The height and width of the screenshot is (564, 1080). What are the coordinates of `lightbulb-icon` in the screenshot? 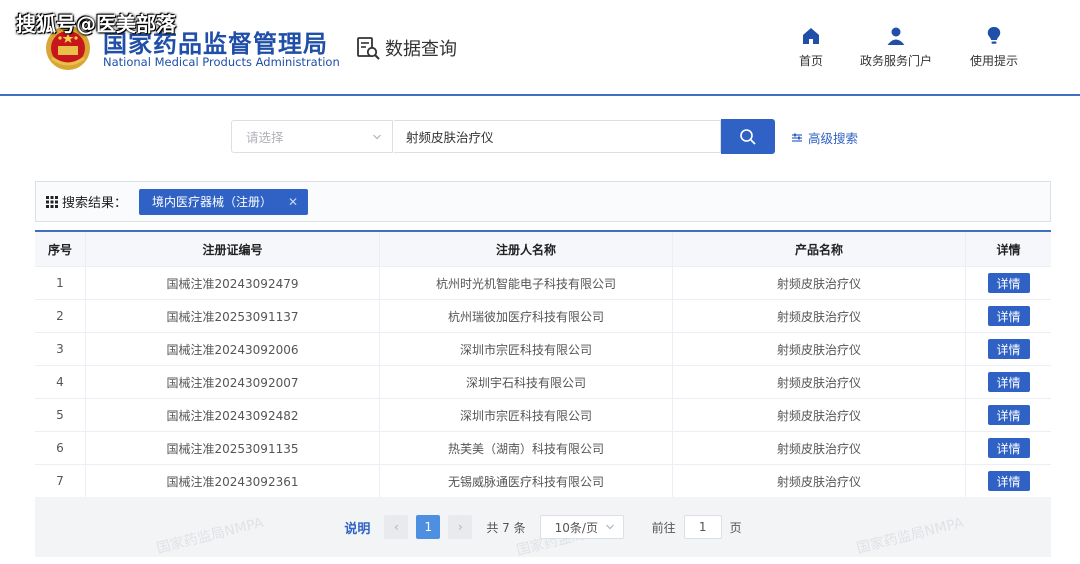 It's located at (994, 35).